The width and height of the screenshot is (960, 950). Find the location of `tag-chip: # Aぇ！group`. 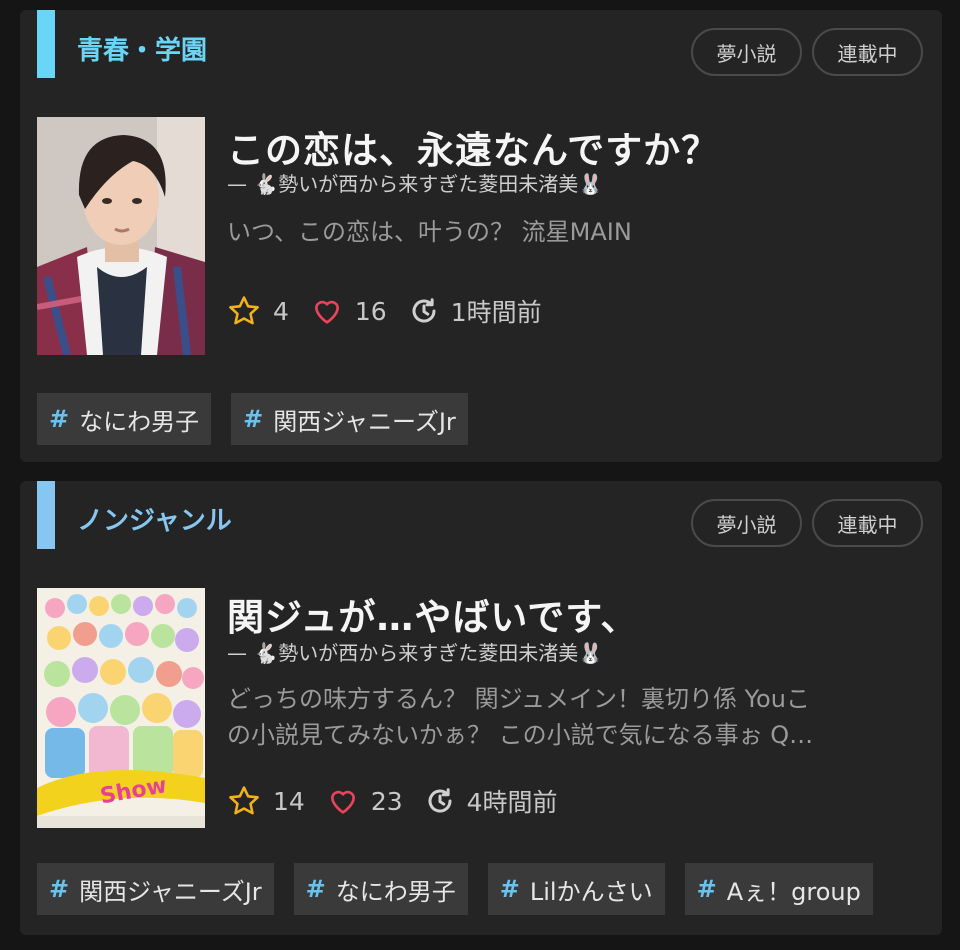

tag-chip: # Aぇ！group is located at coordinates (778, 889).